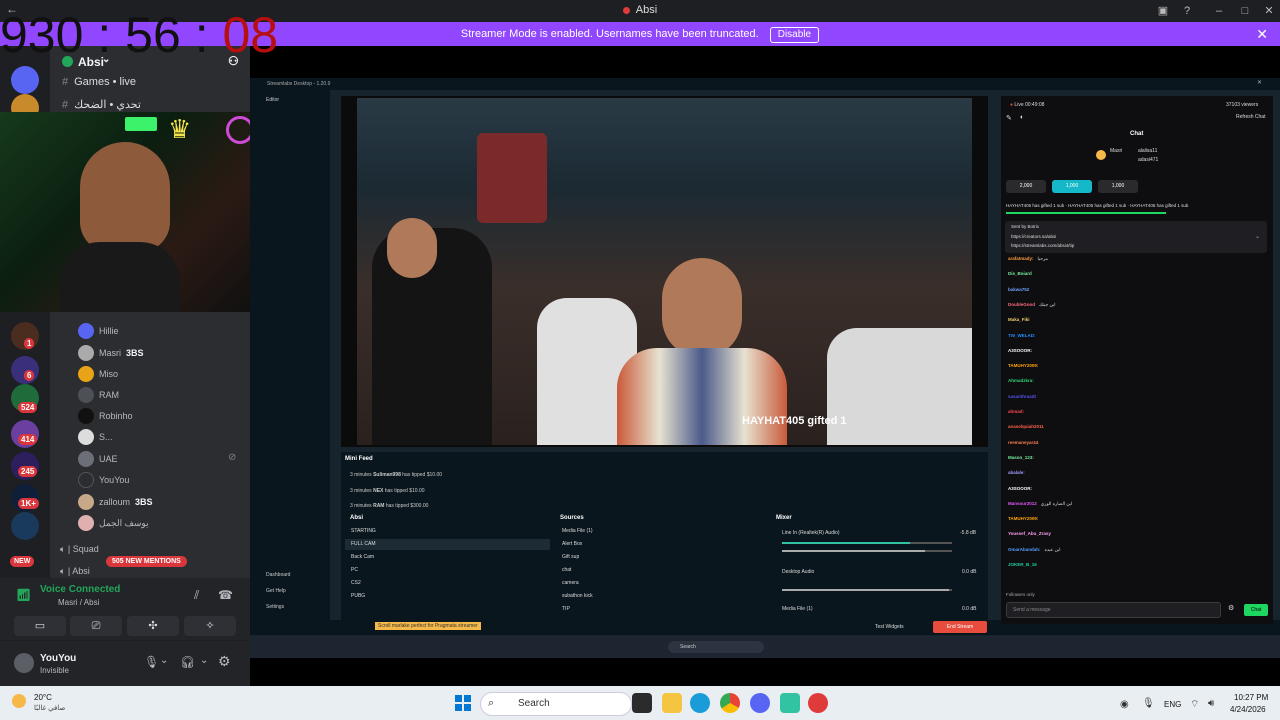  Describe the element at coordinates (1248, 709) in the screenshot. I see `clock-date: 4/24/2026` at that location.